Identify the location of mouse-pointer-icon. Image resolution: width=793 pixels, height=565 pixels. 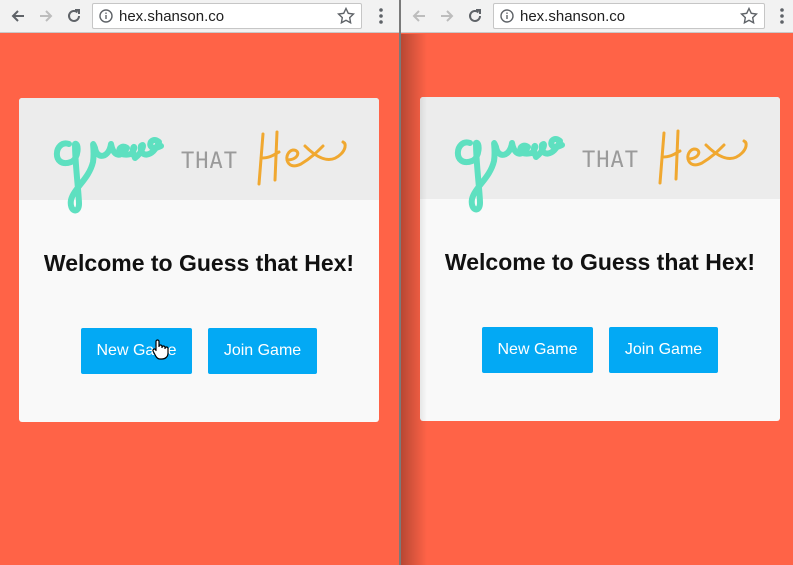
(160, 349).